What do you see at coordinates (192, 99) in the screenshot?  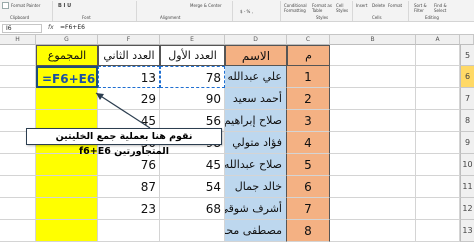 I see `cell-first-7: 90` at bounding box center [192, 99].